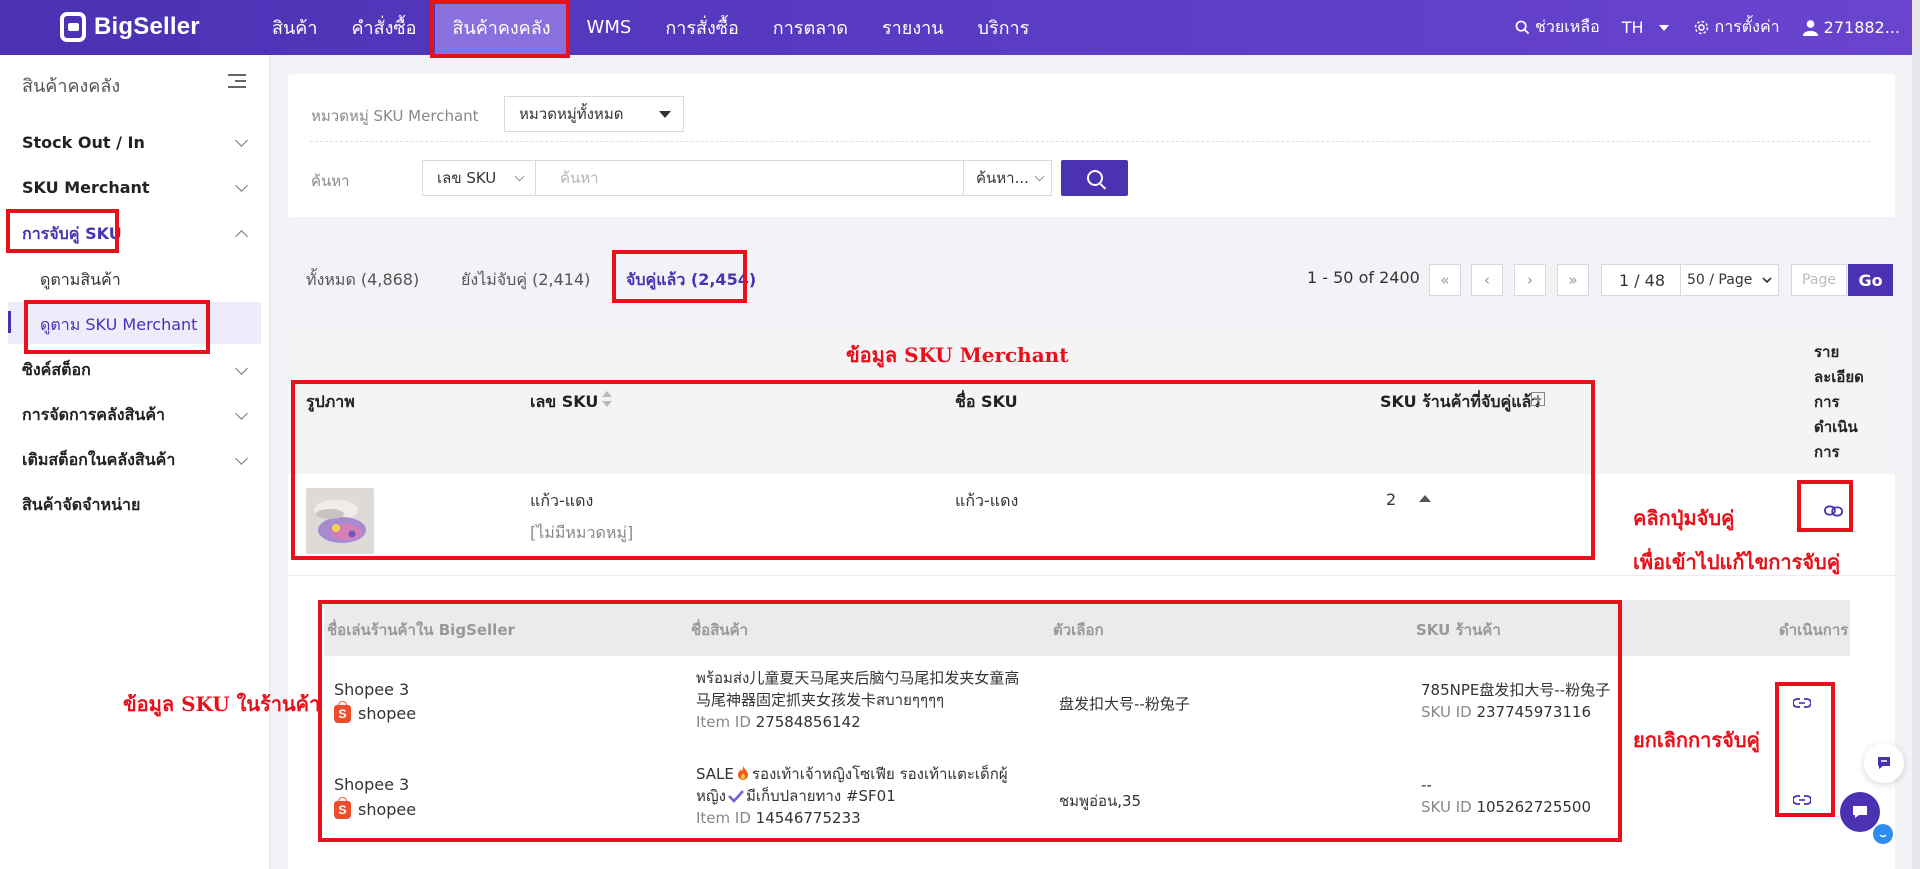 The height and width of the screenshot is (869, 1920). What do you see at coordinates (117, 327) in the screenshot?
I see `highlight-sidebar-by-sku-merchant` at bounding box center [117, 327].